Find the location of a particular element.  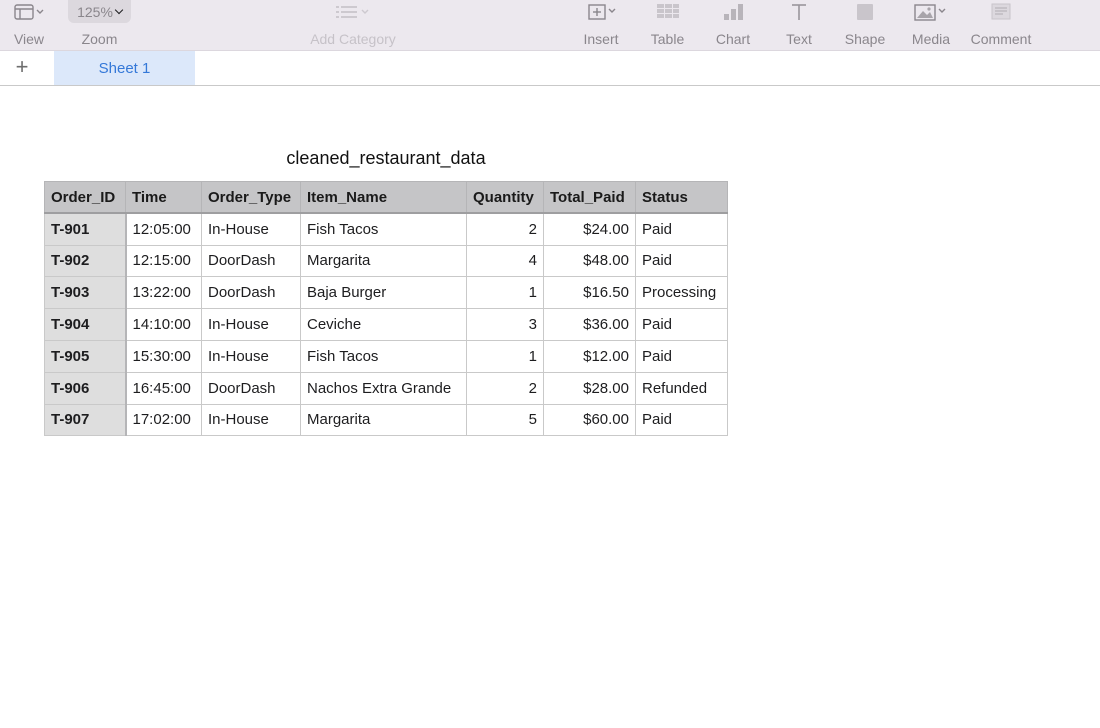

column-header: Order_Type is located at coordinates (251, 198).